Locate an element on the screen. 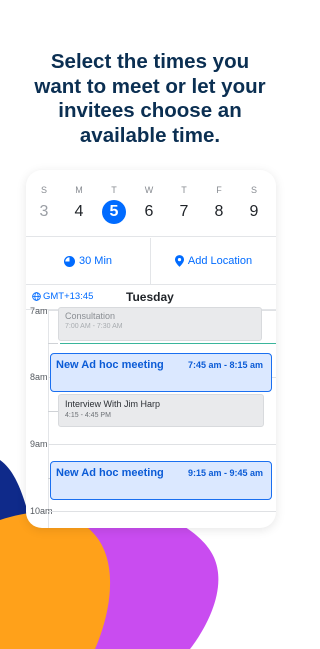 This screenshot has height=649, width=320. day-sunday: S 3 is located at coordinates (44, 204).